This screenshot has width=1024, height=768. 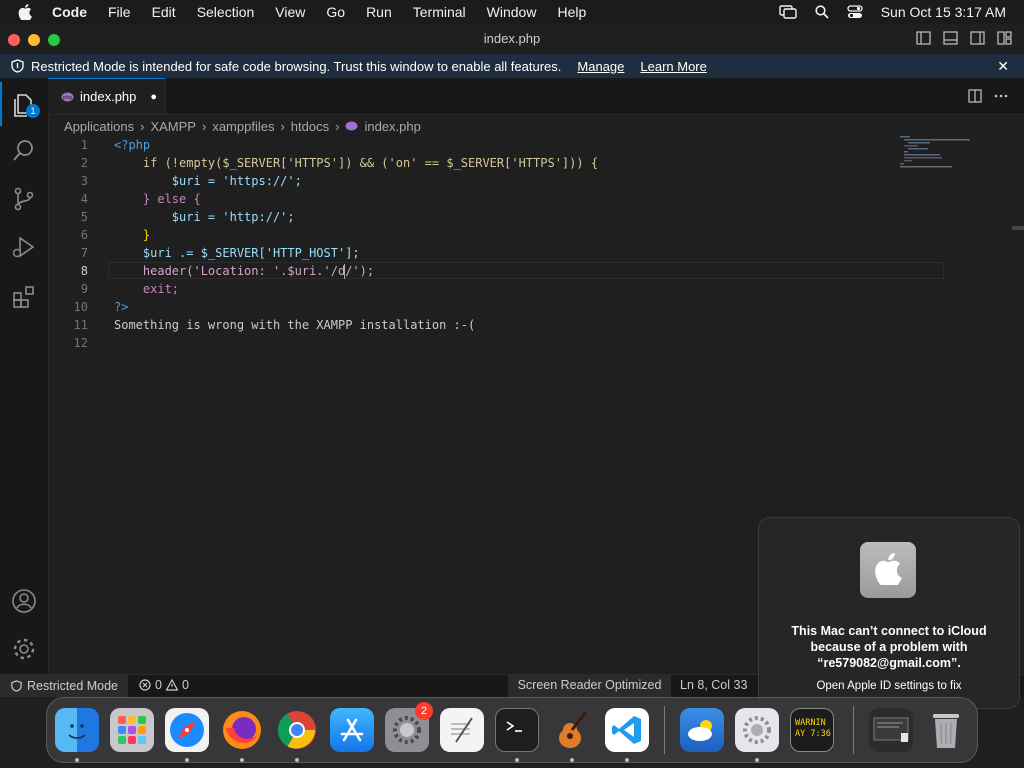 I want to click on dock-launchpad-icon, so click(x=132, y=730).